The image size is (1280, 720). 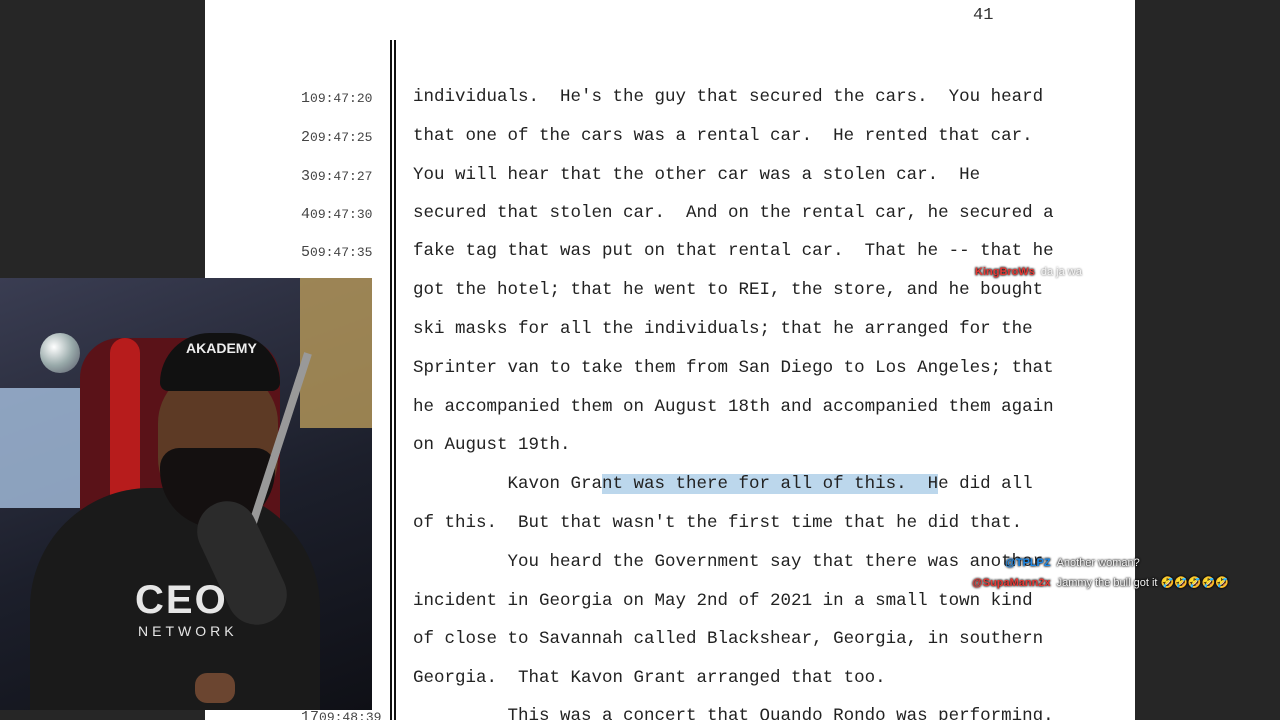 What do you see at coordinates (1005, 272) in the screenshot?
I see `chat-username: KingBroWs` at bounding box center [1005, 272].